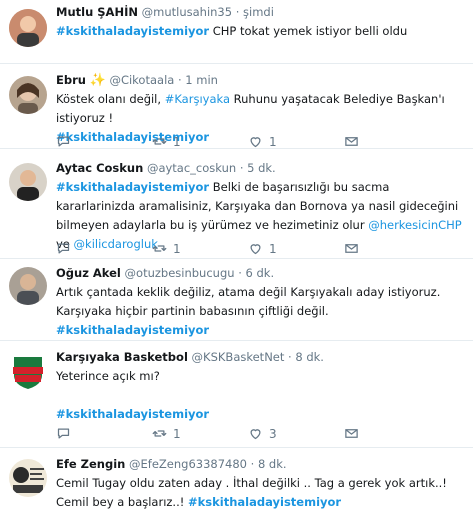 This screenshot has width=473, height=519. I want to click on tweet-actions: 1 3, so click(207, 433).